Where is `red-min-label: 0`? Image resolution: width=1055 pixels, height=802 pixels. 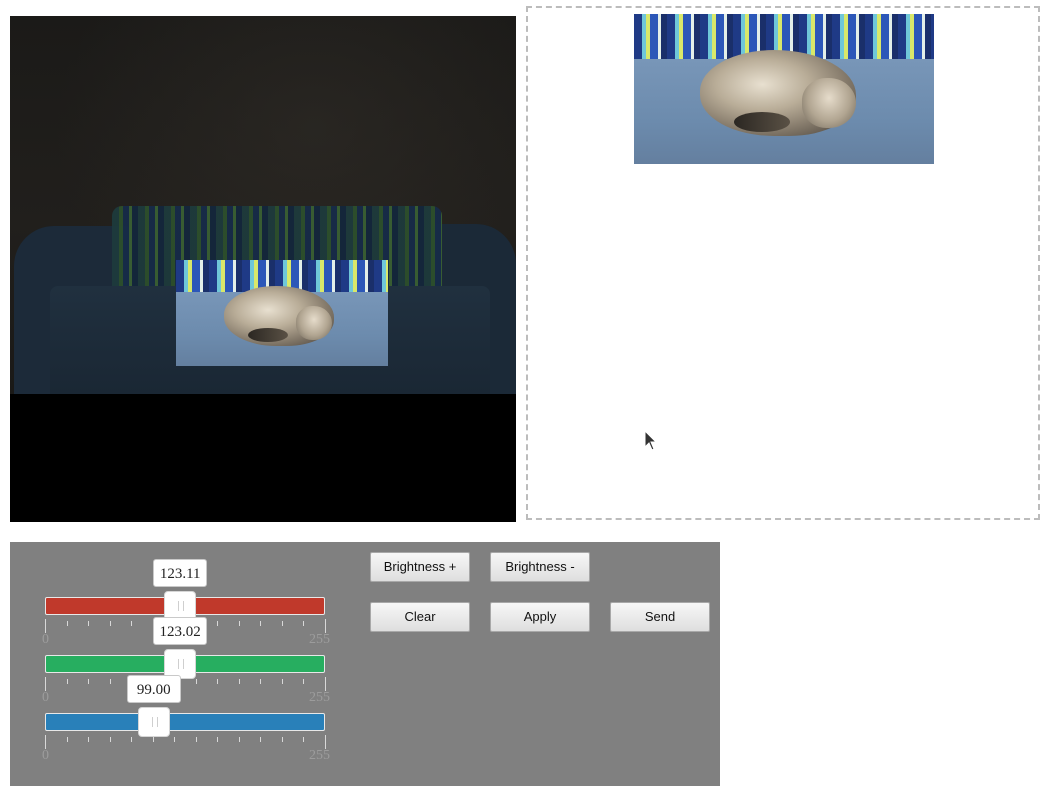 red-min-label: 0 is located at coordinates (45, 639).